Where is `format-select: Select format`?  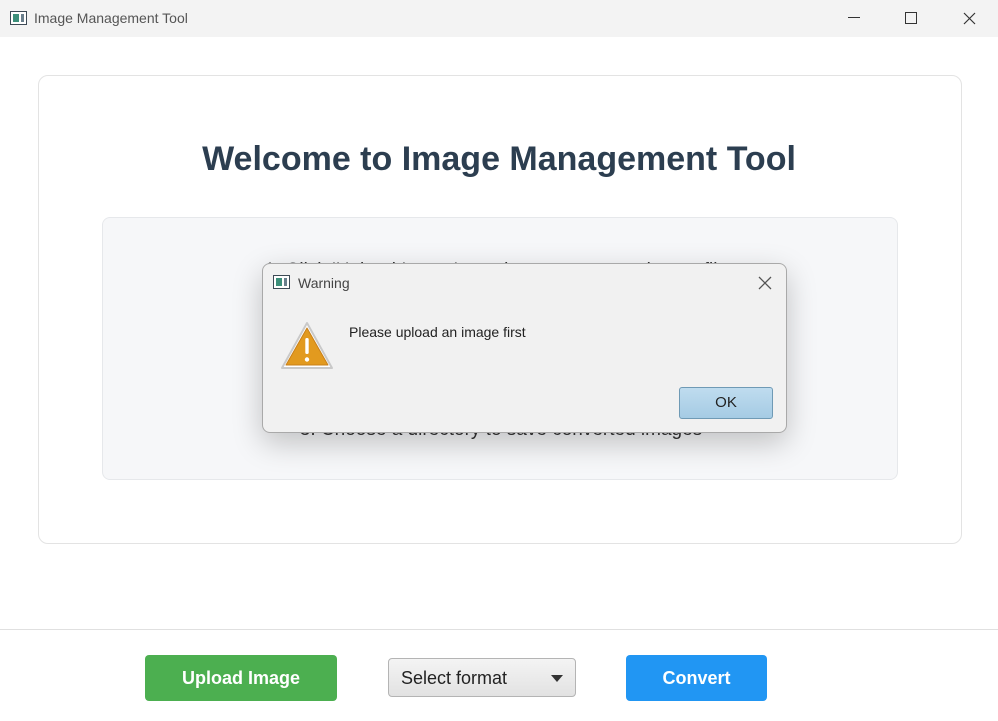 format-select: Select format is located at coordinates (482, 677).